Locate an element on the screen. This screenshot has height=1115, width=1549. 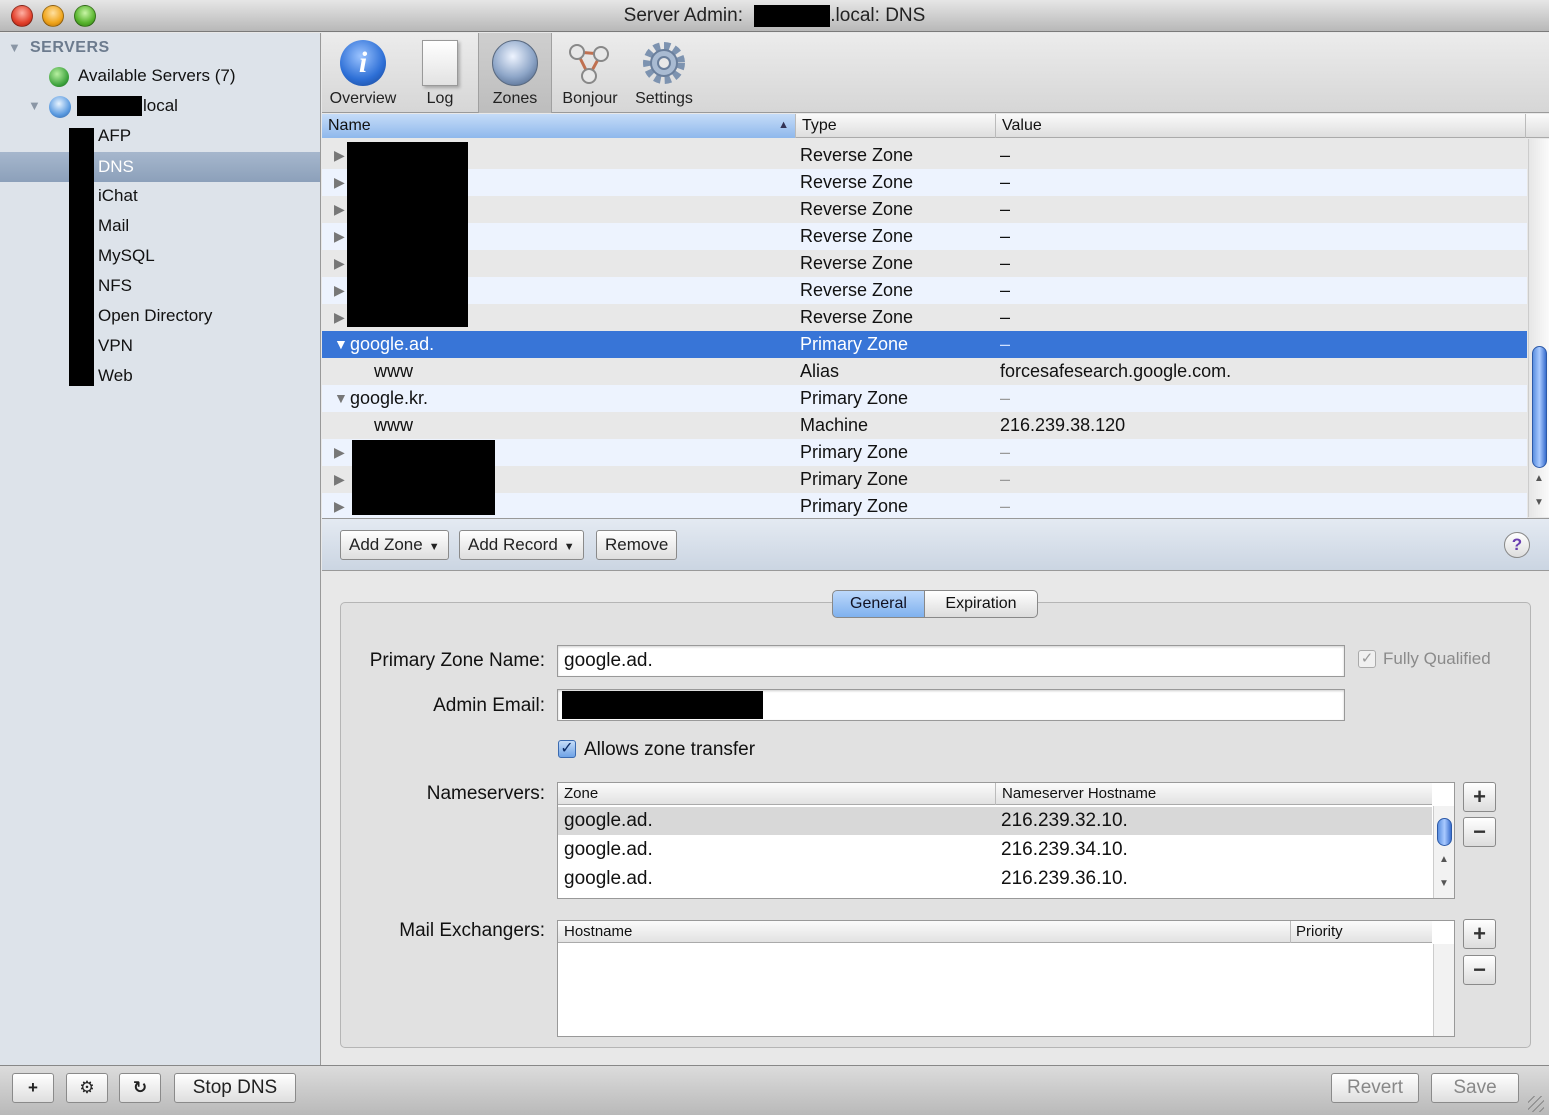
sidebar-item-vpn: VPN is located at coordinates (160, 346).